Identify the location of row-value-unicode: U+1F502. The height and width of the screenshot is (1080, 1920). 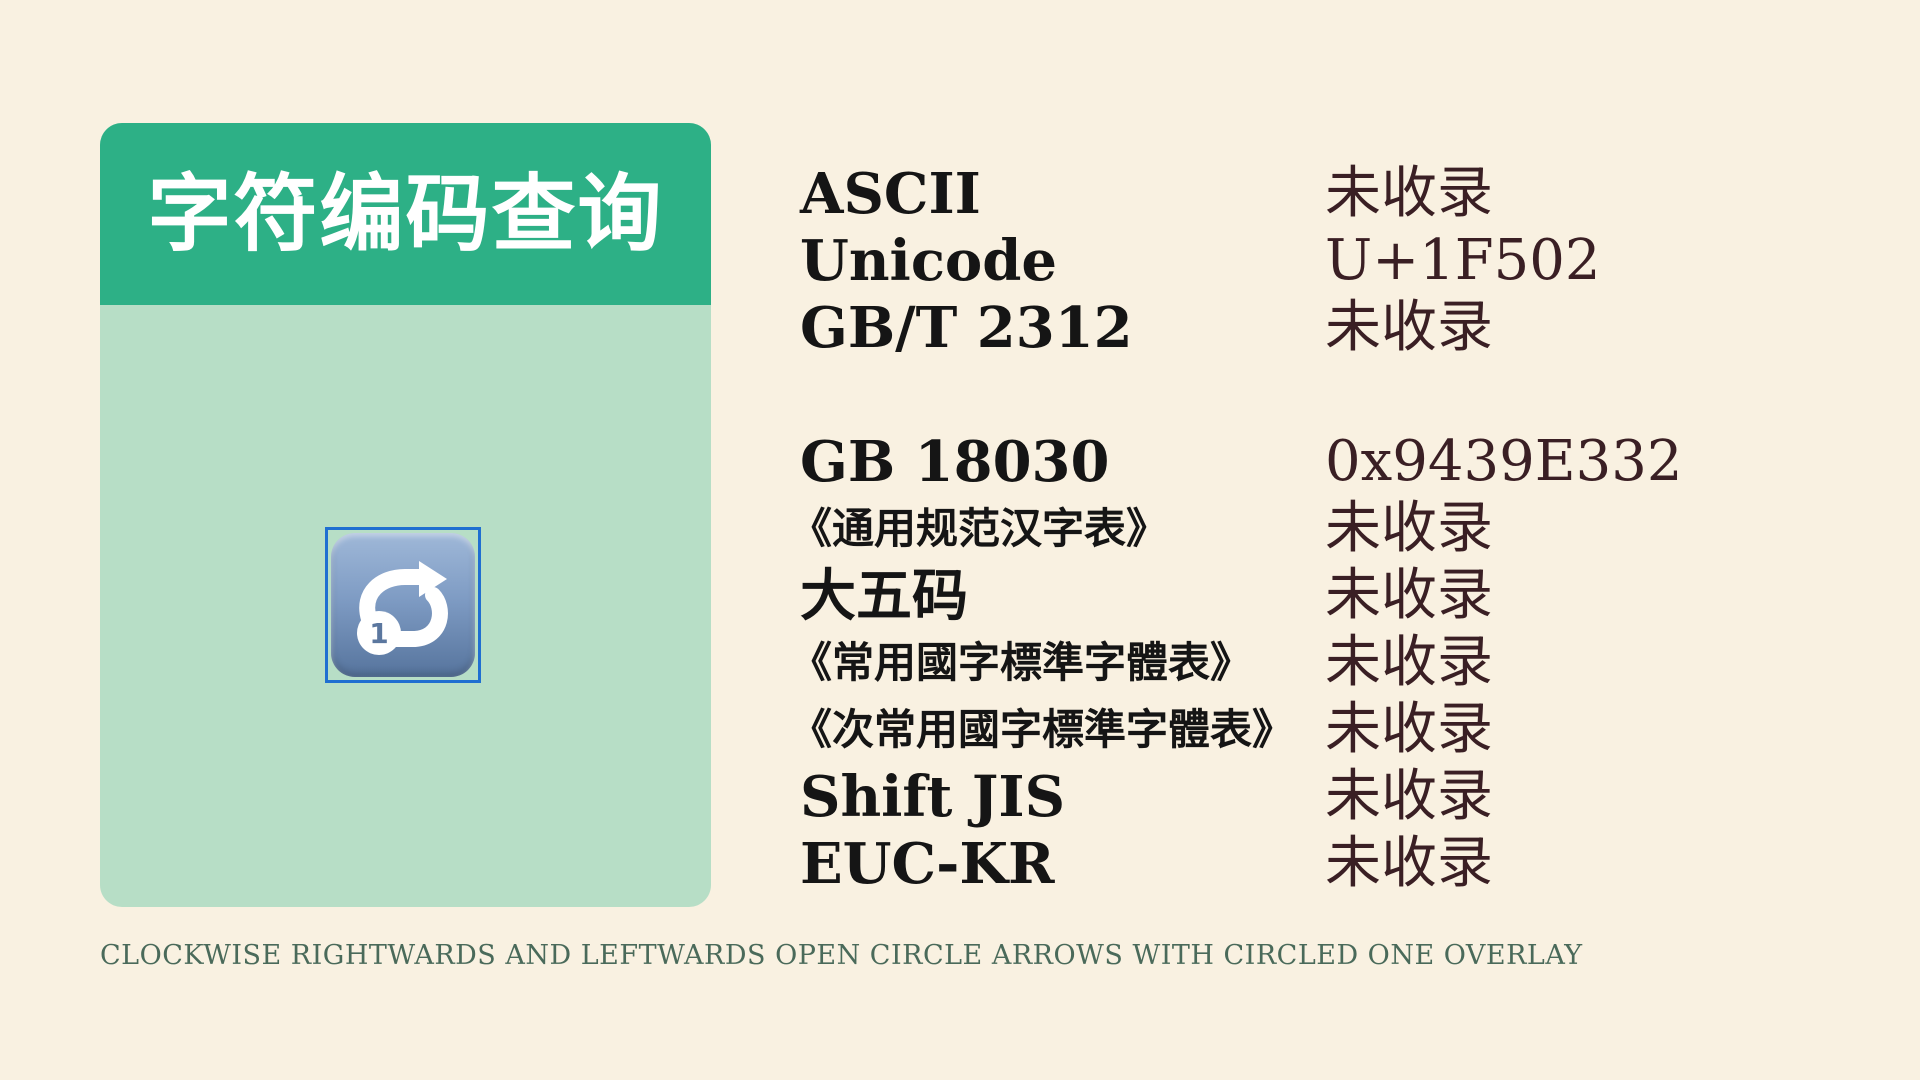
(1463, 260).